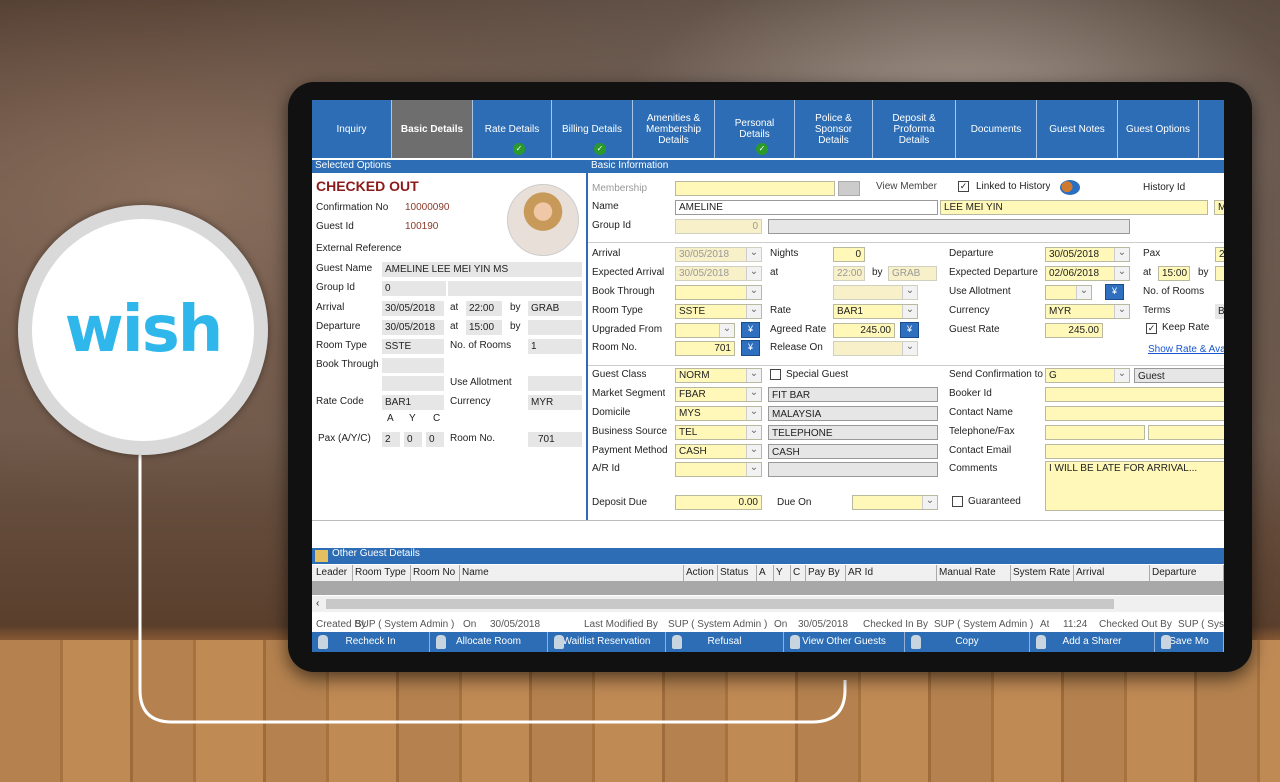  Describe the element at coordinates (849, 254) in the screenshot. I see `nights-input: 0` at that location.